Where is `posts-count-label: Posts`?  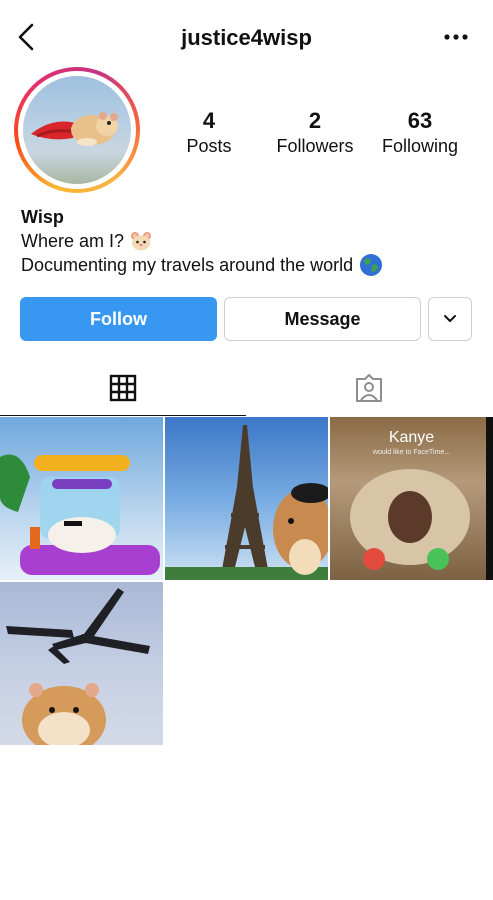 posts-count-label: Posts is located at coordinates (209, 146).